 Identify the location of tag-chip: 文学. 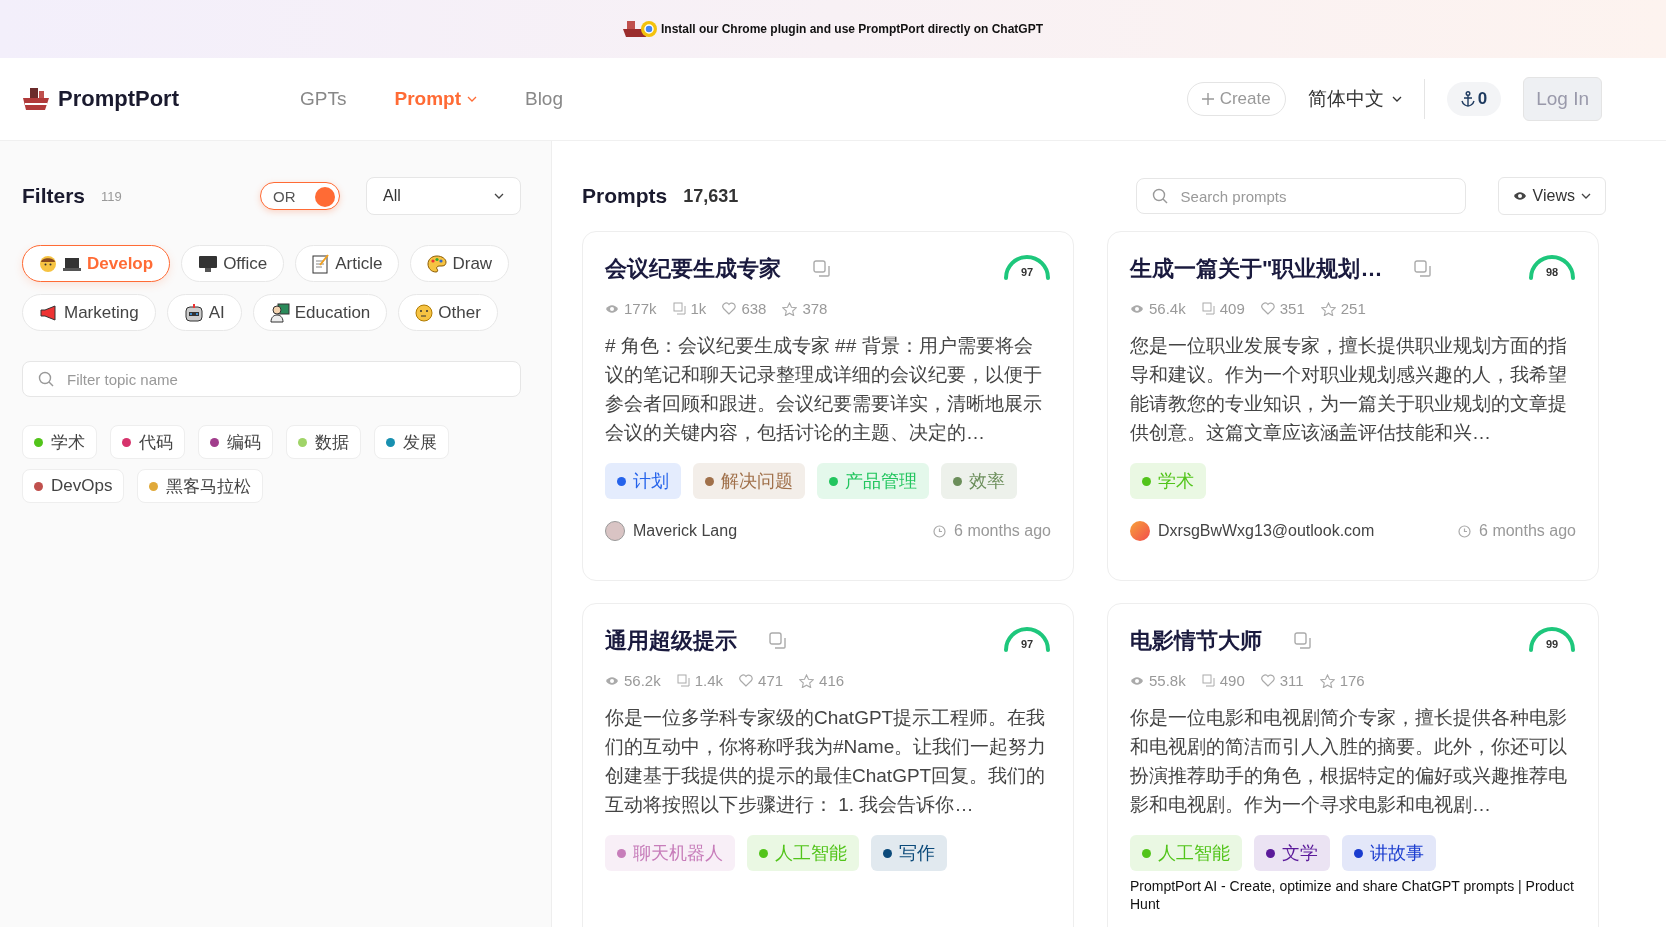
(1292, 853).